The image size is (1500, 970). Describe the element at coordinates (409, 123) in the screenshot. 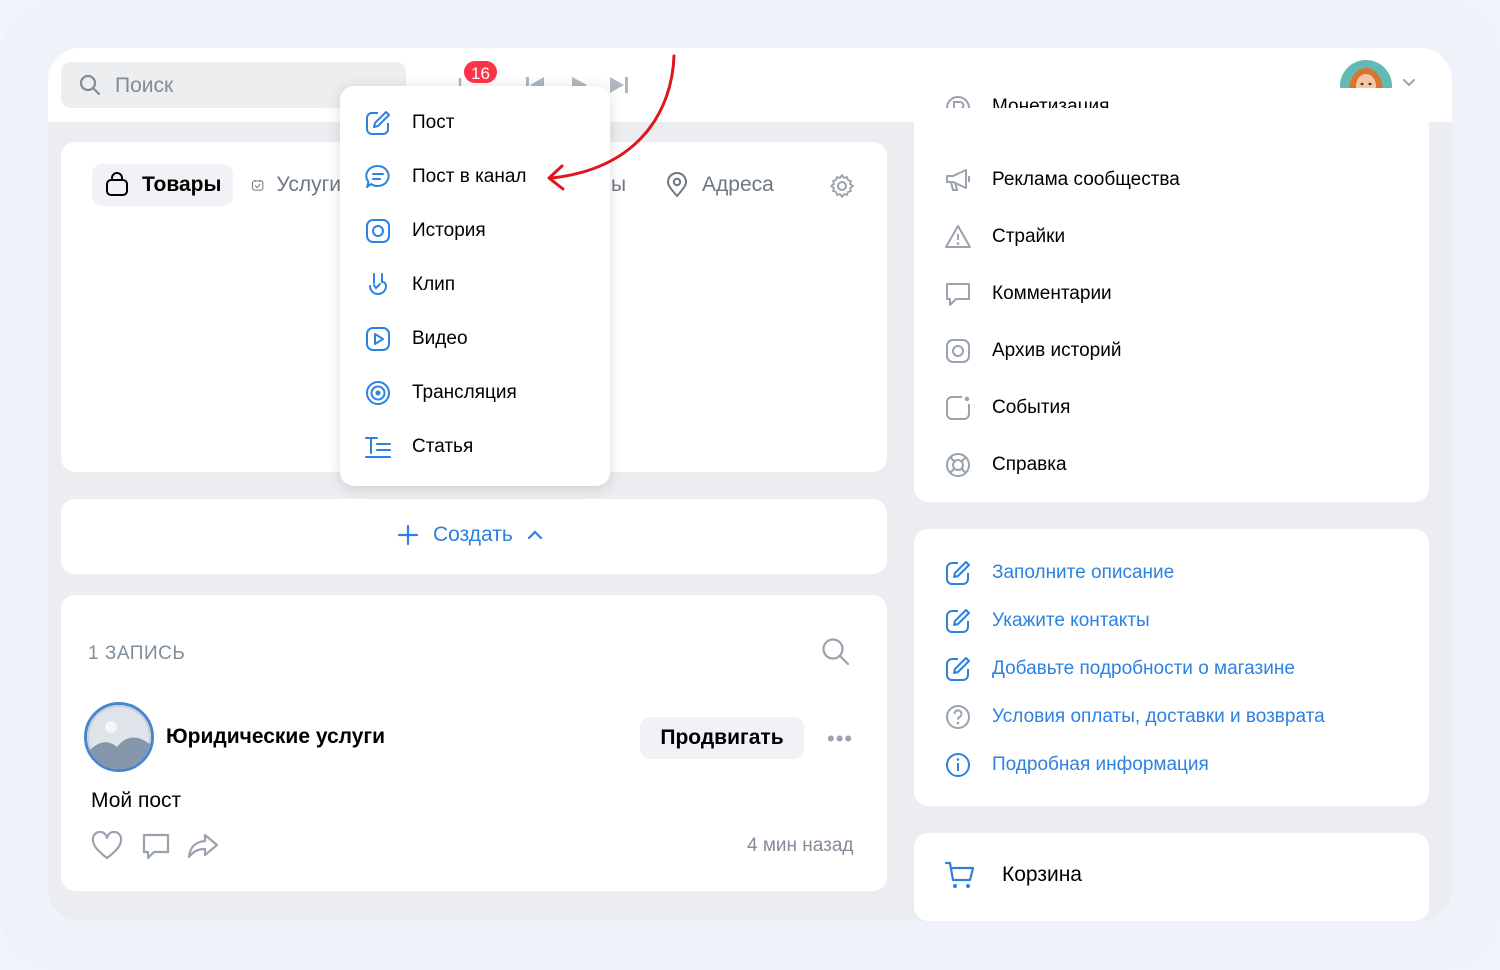

I see `dropdown-item-post: Пост` at that location.